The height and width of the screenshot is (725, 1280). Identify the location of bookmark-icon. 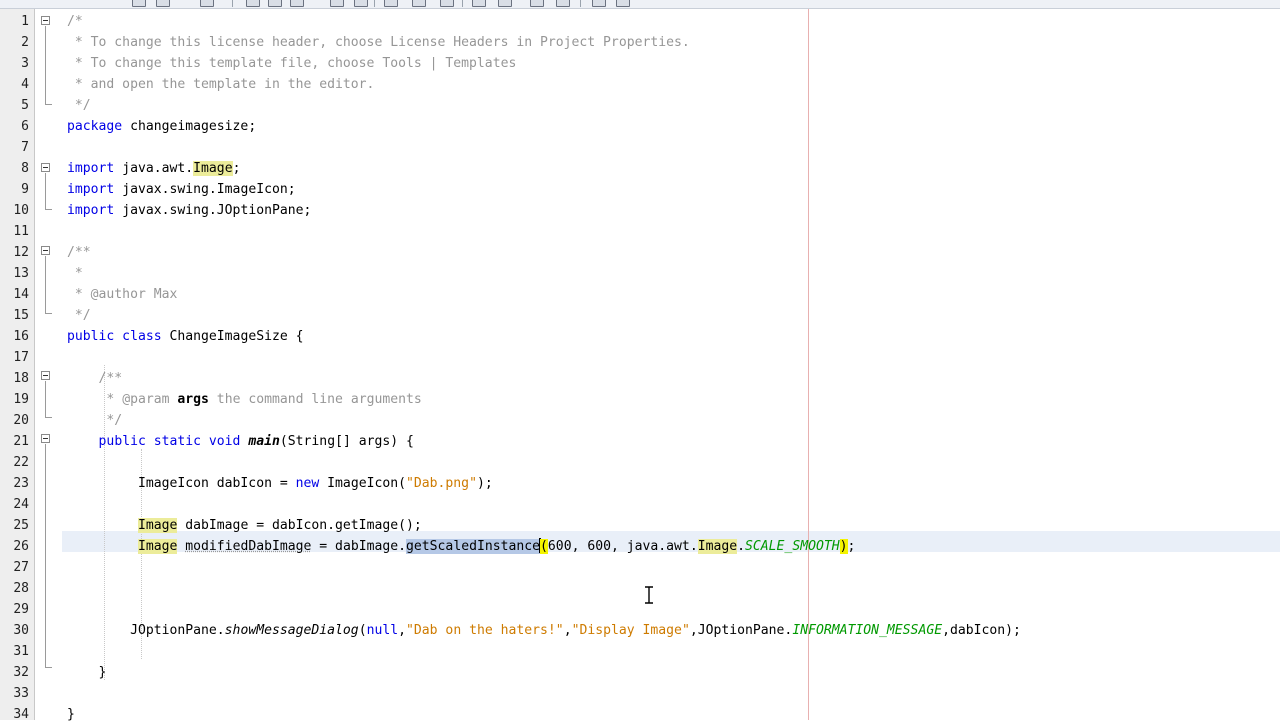
(337, 3).